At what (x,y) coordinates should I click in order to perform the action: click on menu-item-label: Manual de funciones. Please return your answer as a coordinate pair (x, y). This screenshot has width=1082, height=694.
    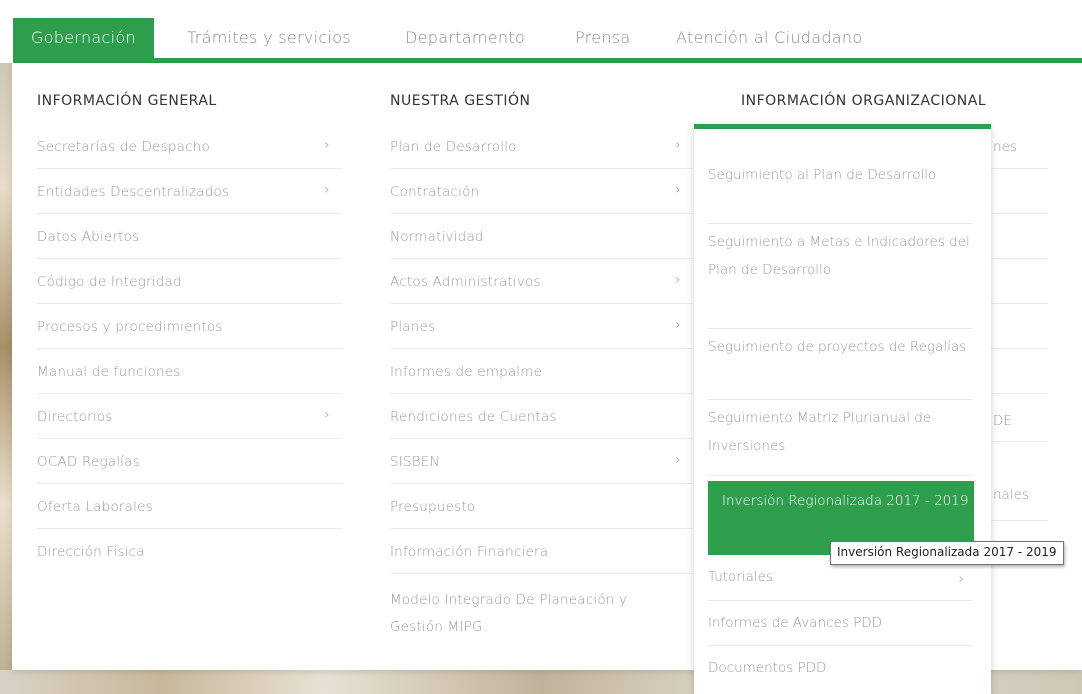
    Looking at the image, I should click on (109, 372).